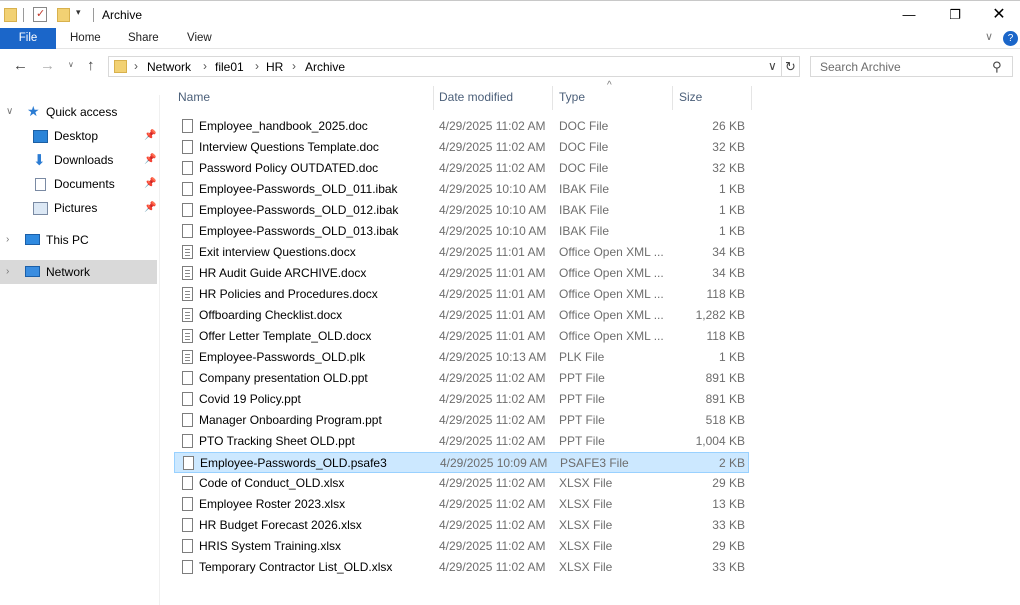 Image resolution: width=1020 pixels, height=605 pixels. I want to click on column-header-type: Type, so click(572, 97).